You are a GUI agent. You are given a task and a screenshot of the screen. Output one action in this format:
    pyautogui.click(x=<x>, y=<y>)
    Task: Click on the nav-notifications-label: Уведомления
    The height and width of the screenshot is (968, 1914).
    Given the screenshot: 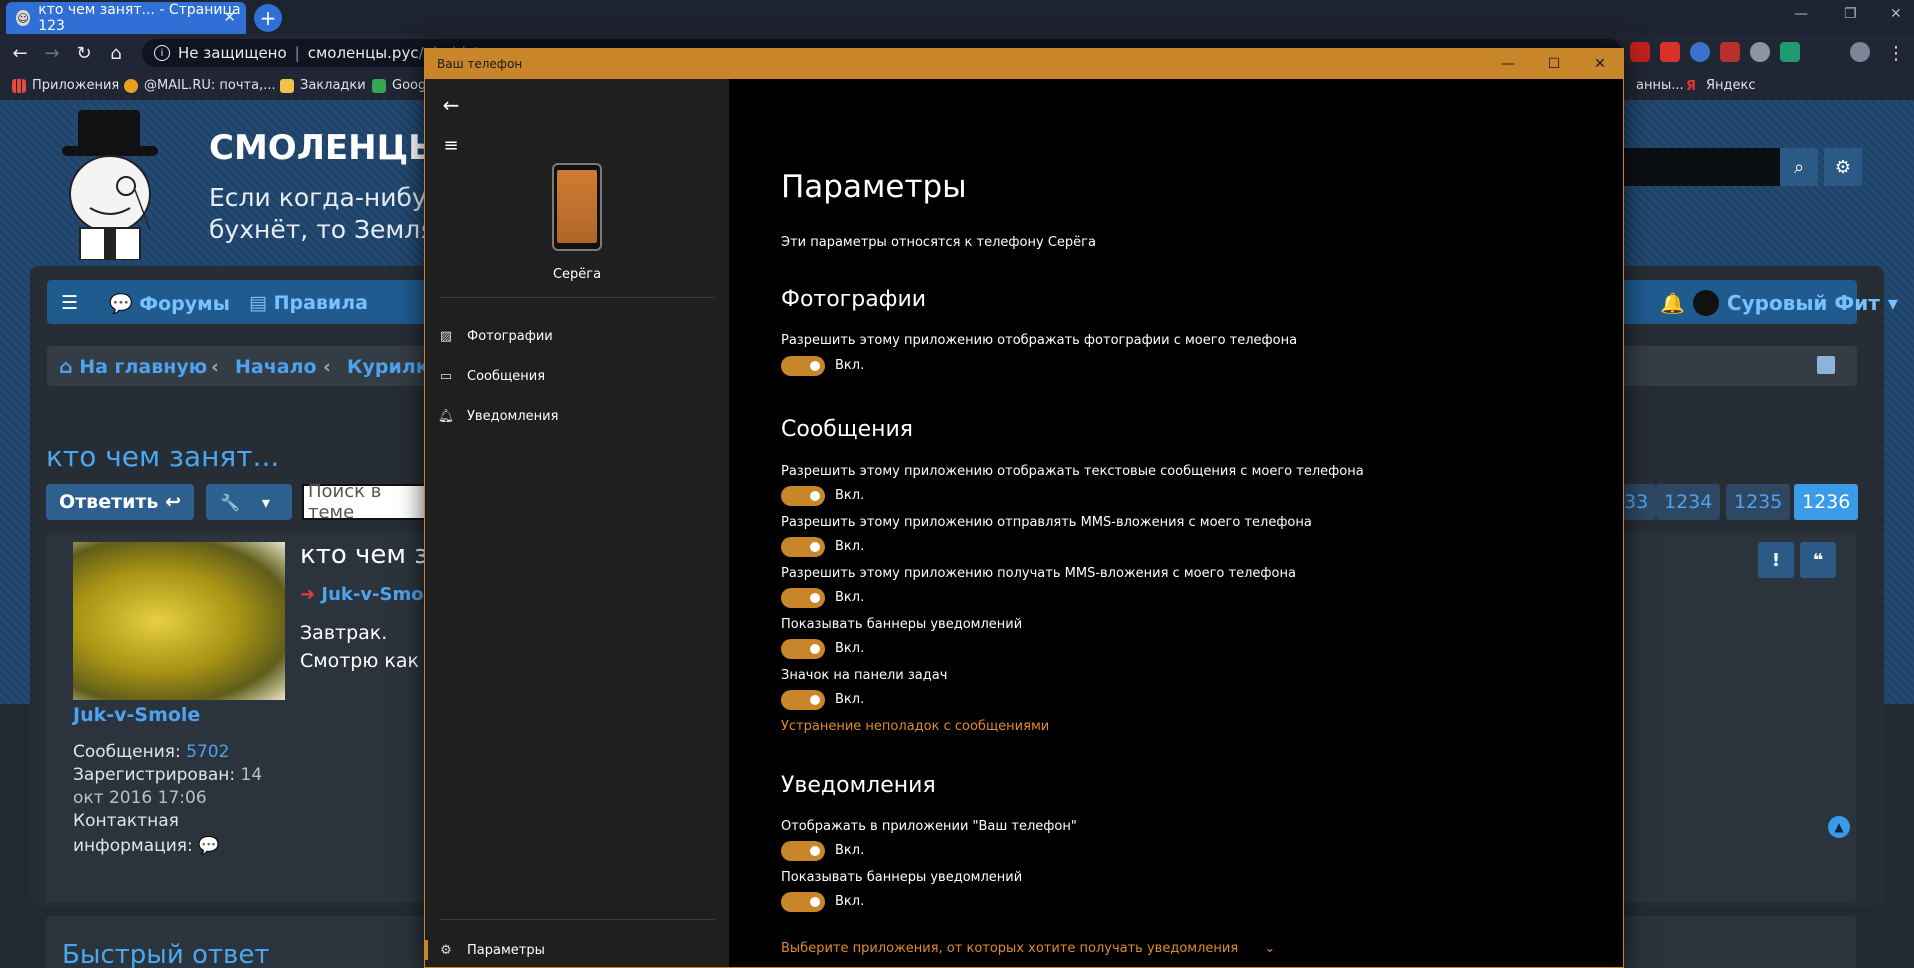 What is the action you would take?
    pyautogui.click(x=513, y=416)
    